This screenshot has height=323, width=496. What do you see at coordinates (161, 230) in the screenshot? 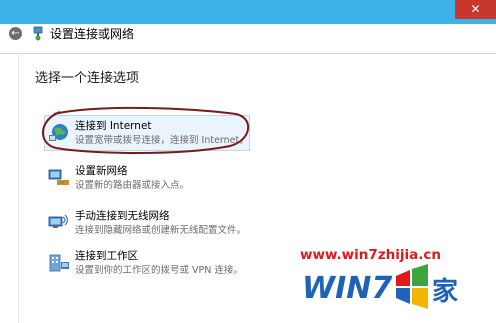
I see `option-description: 连接到隐藏网络或创建新无线配置文件。` at bounding box center [161, 230].